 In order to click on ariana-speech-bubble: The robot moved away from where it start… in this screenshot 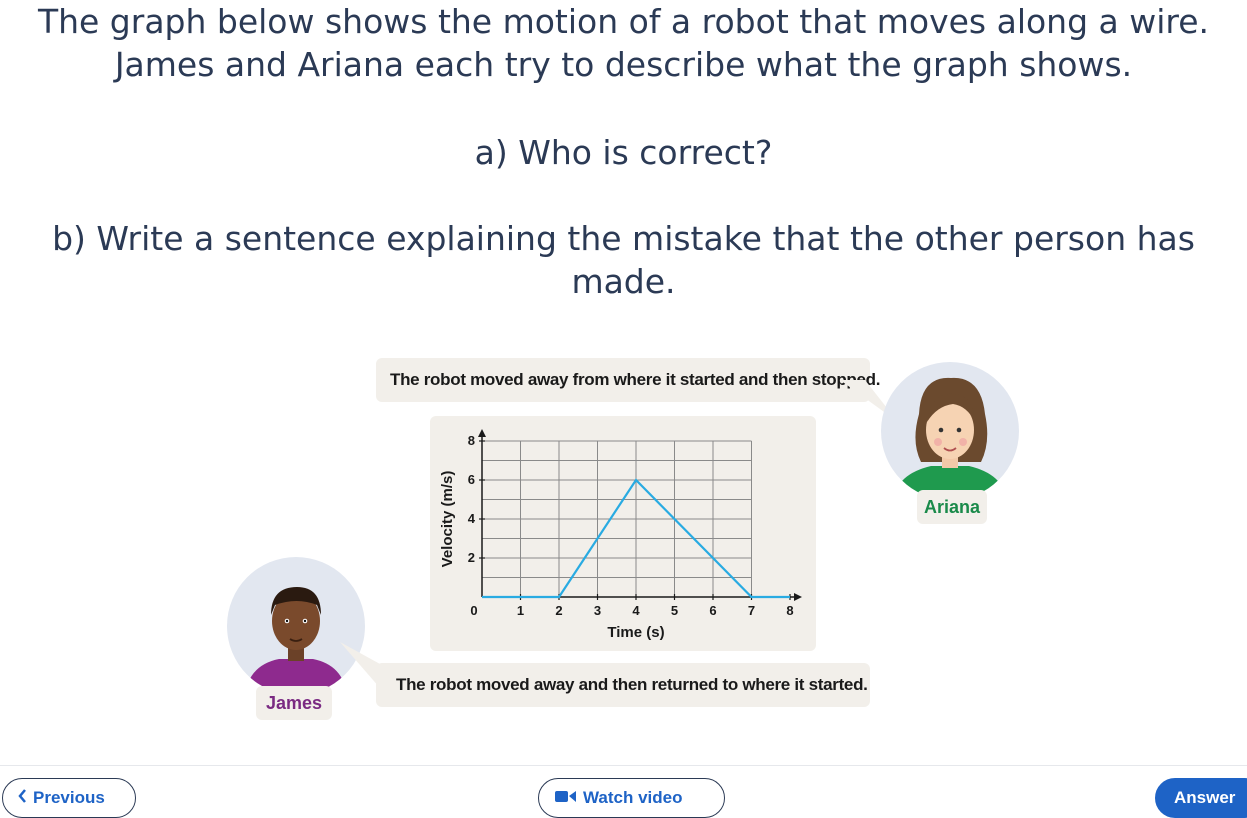, I will do `click(628, 380)`.